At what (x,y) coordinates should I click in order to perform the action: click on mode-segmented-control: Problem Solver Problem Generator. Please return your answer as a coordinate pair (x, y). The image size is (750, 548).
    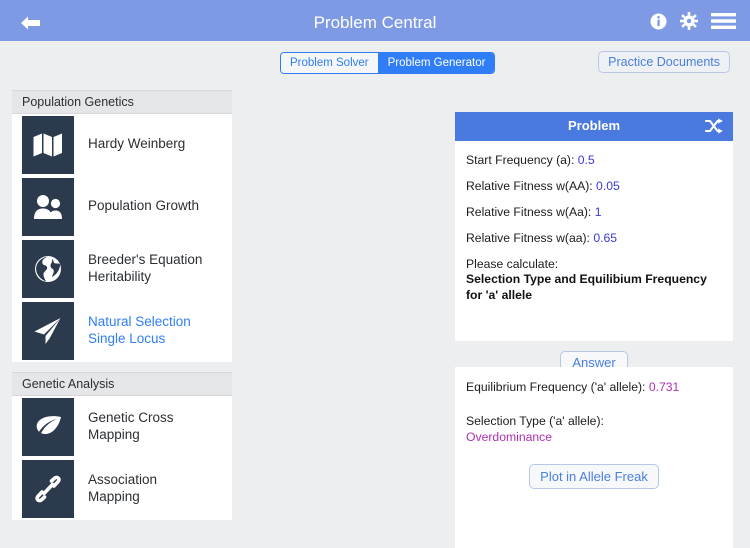
    Looking at the image, I should click on (388, 63).